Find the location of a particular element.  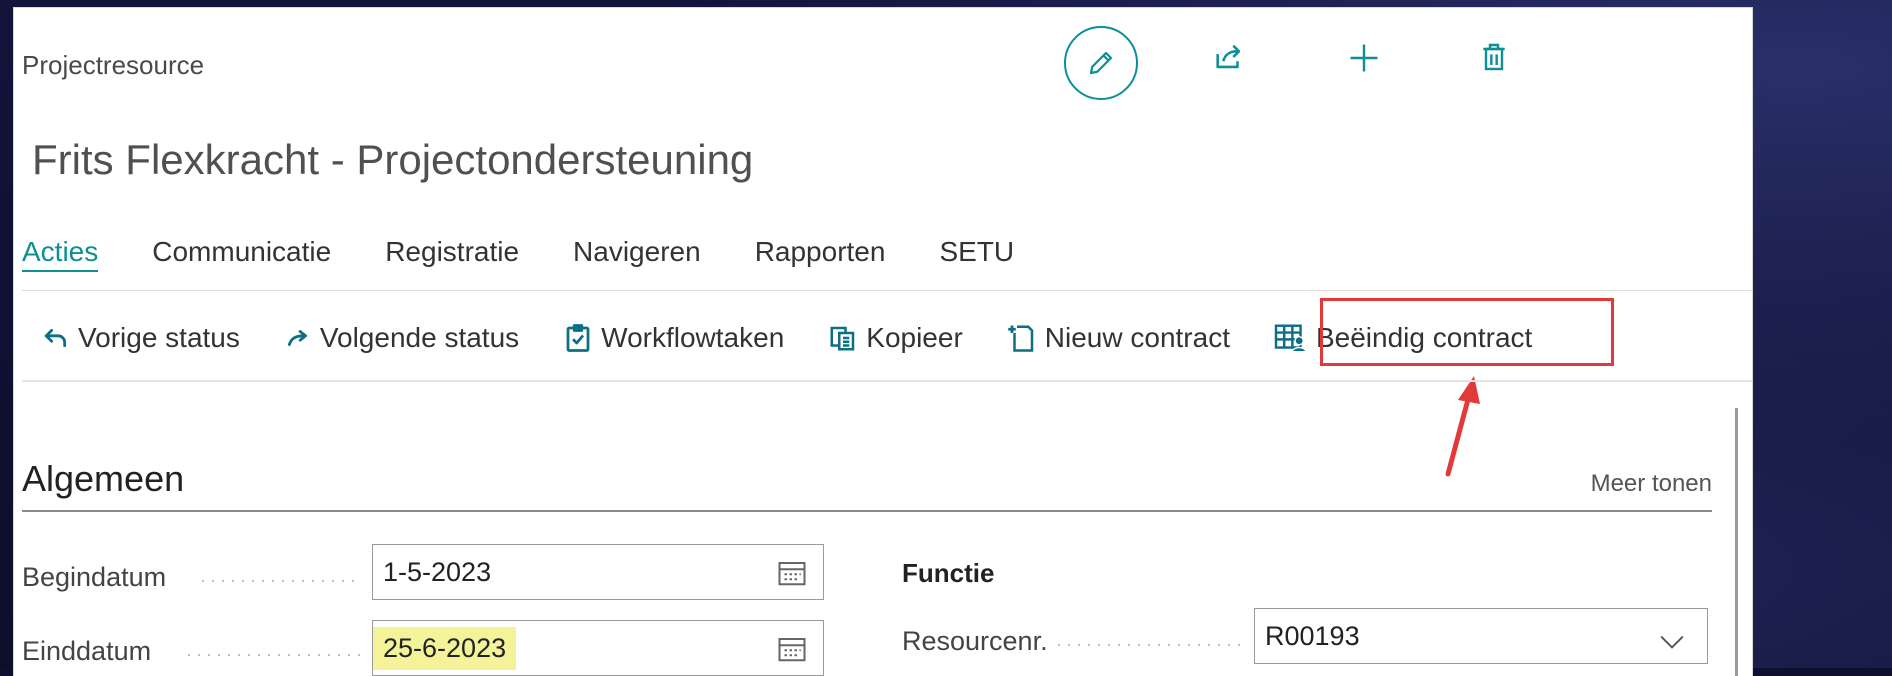

breadcrumb: Projectresource is located at coordinates (113, 65).